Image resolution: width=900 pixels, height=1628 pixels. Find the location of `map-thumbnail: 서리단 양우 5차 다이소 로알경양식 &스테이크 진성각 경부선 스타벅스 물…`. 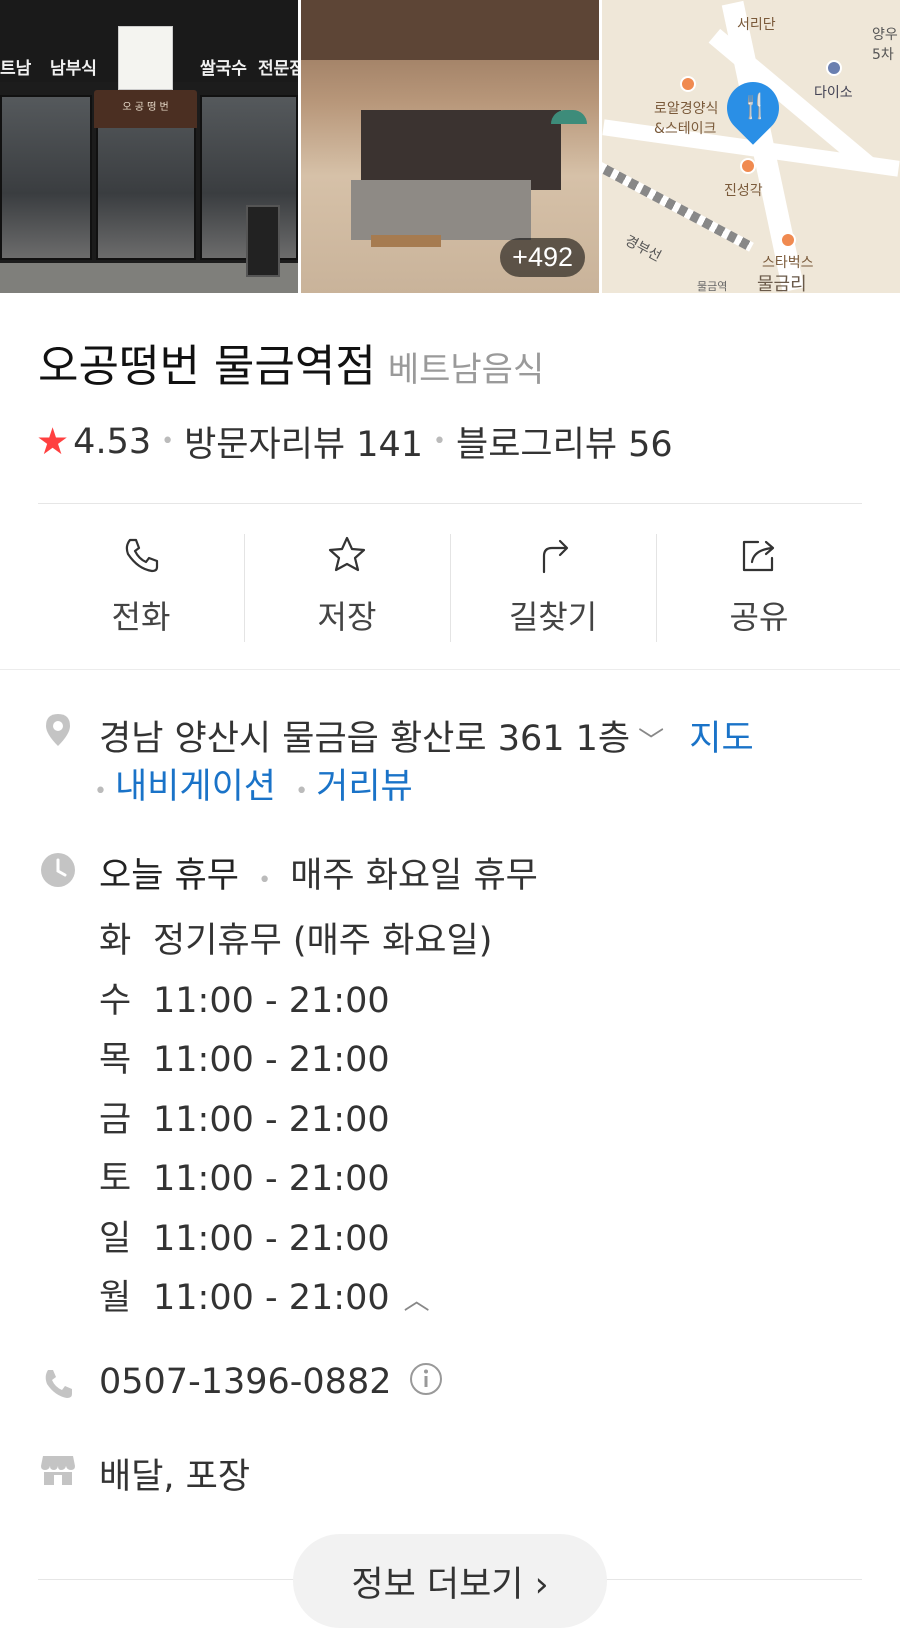

map-thumbnail: 서리단 양우 5차 다이소 로알경양식 &스테이크 진성각 경부선 스타벅스 물… is located at coordinates (751, 146).